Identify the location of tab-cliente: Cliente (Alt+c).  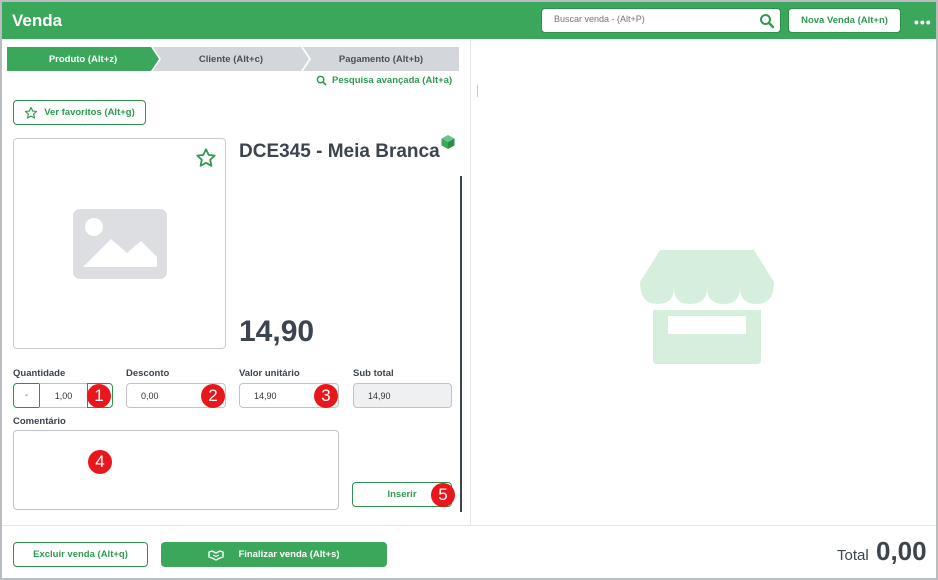
(231, 59).